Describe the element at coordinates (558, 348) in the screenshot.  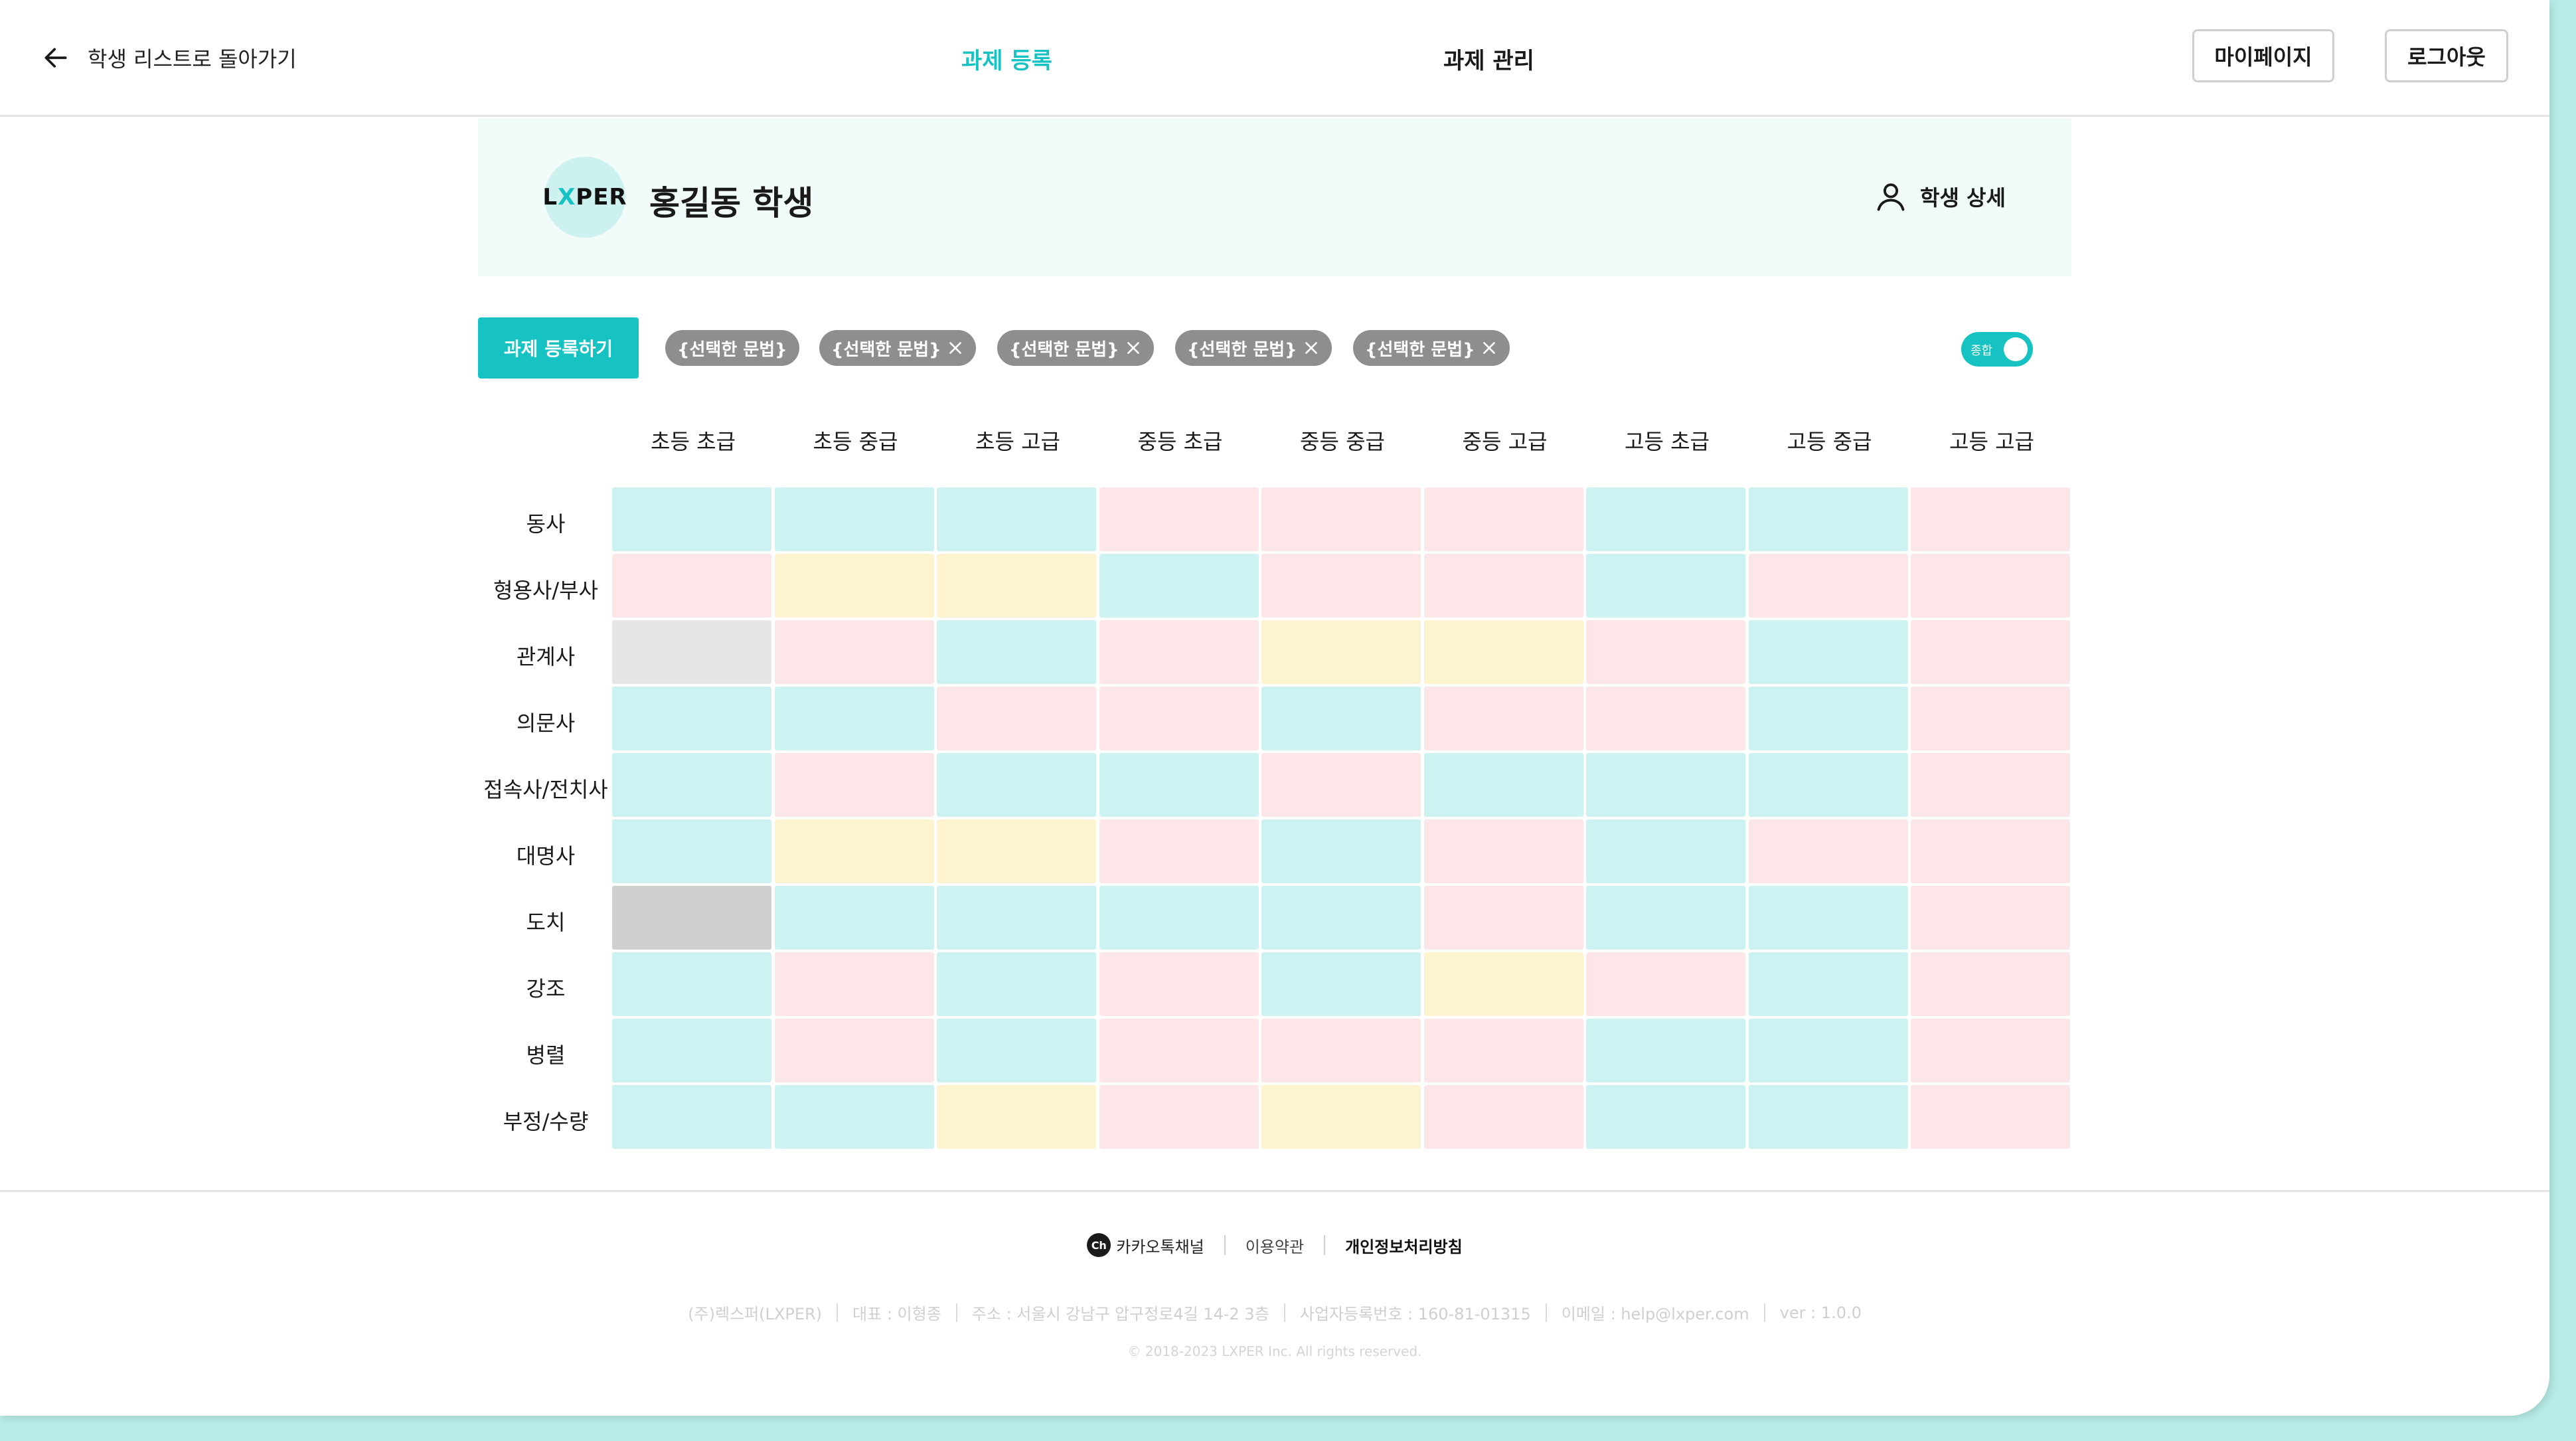
I see `register-assignment-button: 과제 등록하기` at that location.